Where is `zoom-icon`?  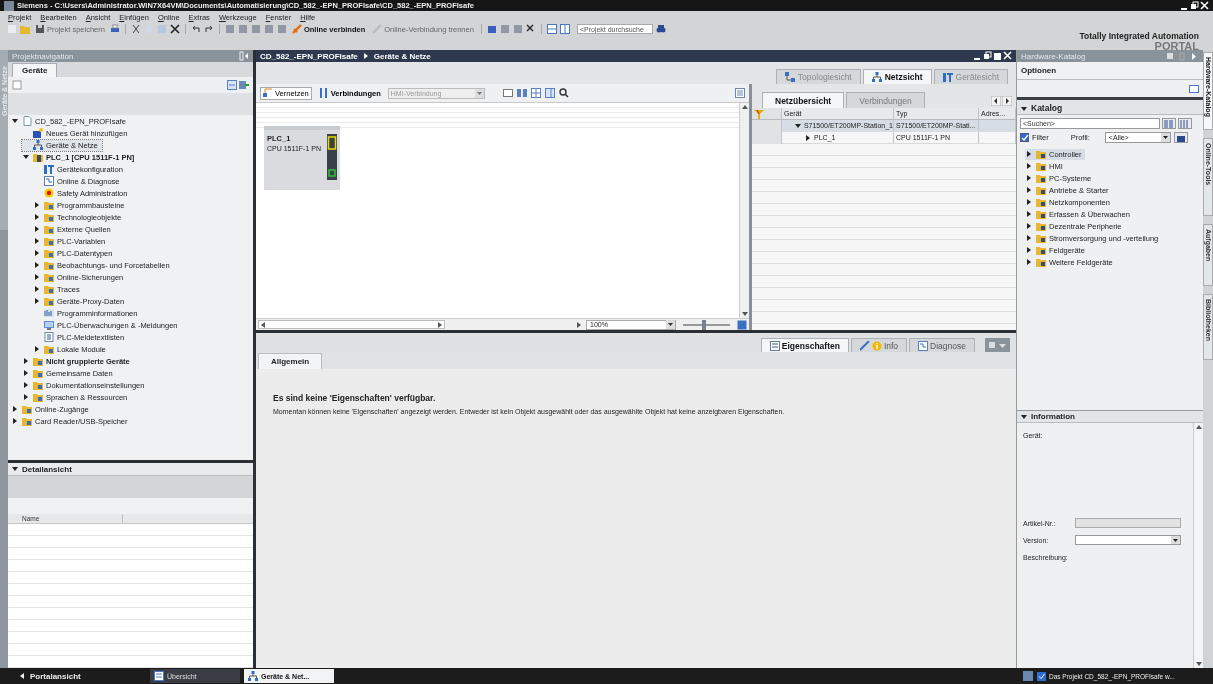
zoom-icon is located at coordinates (563, 93).